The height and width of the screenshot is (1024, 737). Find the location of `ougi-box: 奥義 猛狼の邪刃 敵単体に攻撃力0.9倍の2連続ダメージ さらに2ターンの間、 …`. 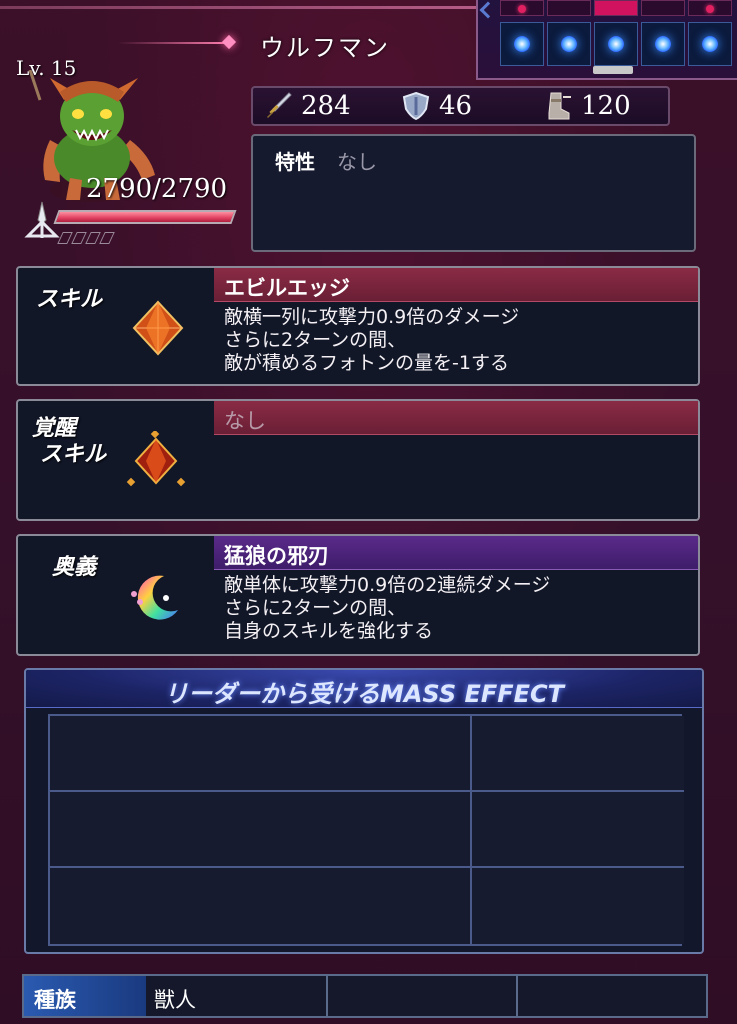

ougi-box: 奥義 猛狼の邪刃 敵単体に攻撃力0.9倍の2連続ダメージ さらに2ターンの間、 … is located at coordinates (358, 595).